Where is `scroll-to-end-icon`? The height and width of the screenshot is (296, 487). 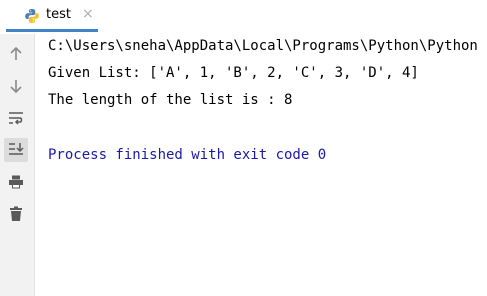
scroll-to-end-icon is located at coordinates (16, 150).